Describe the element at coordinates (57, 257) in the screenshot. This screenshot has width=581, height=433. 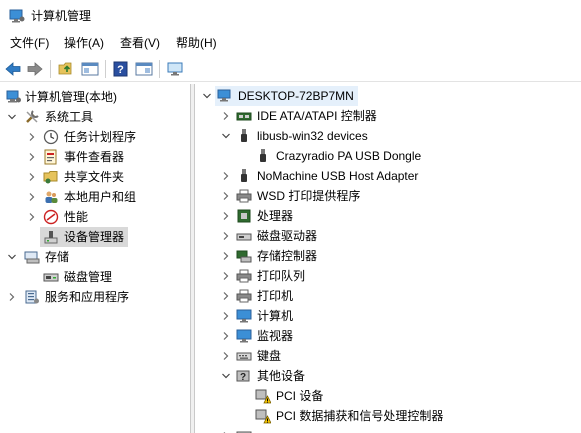
I see `tree-storage-label: 存储` at that location.